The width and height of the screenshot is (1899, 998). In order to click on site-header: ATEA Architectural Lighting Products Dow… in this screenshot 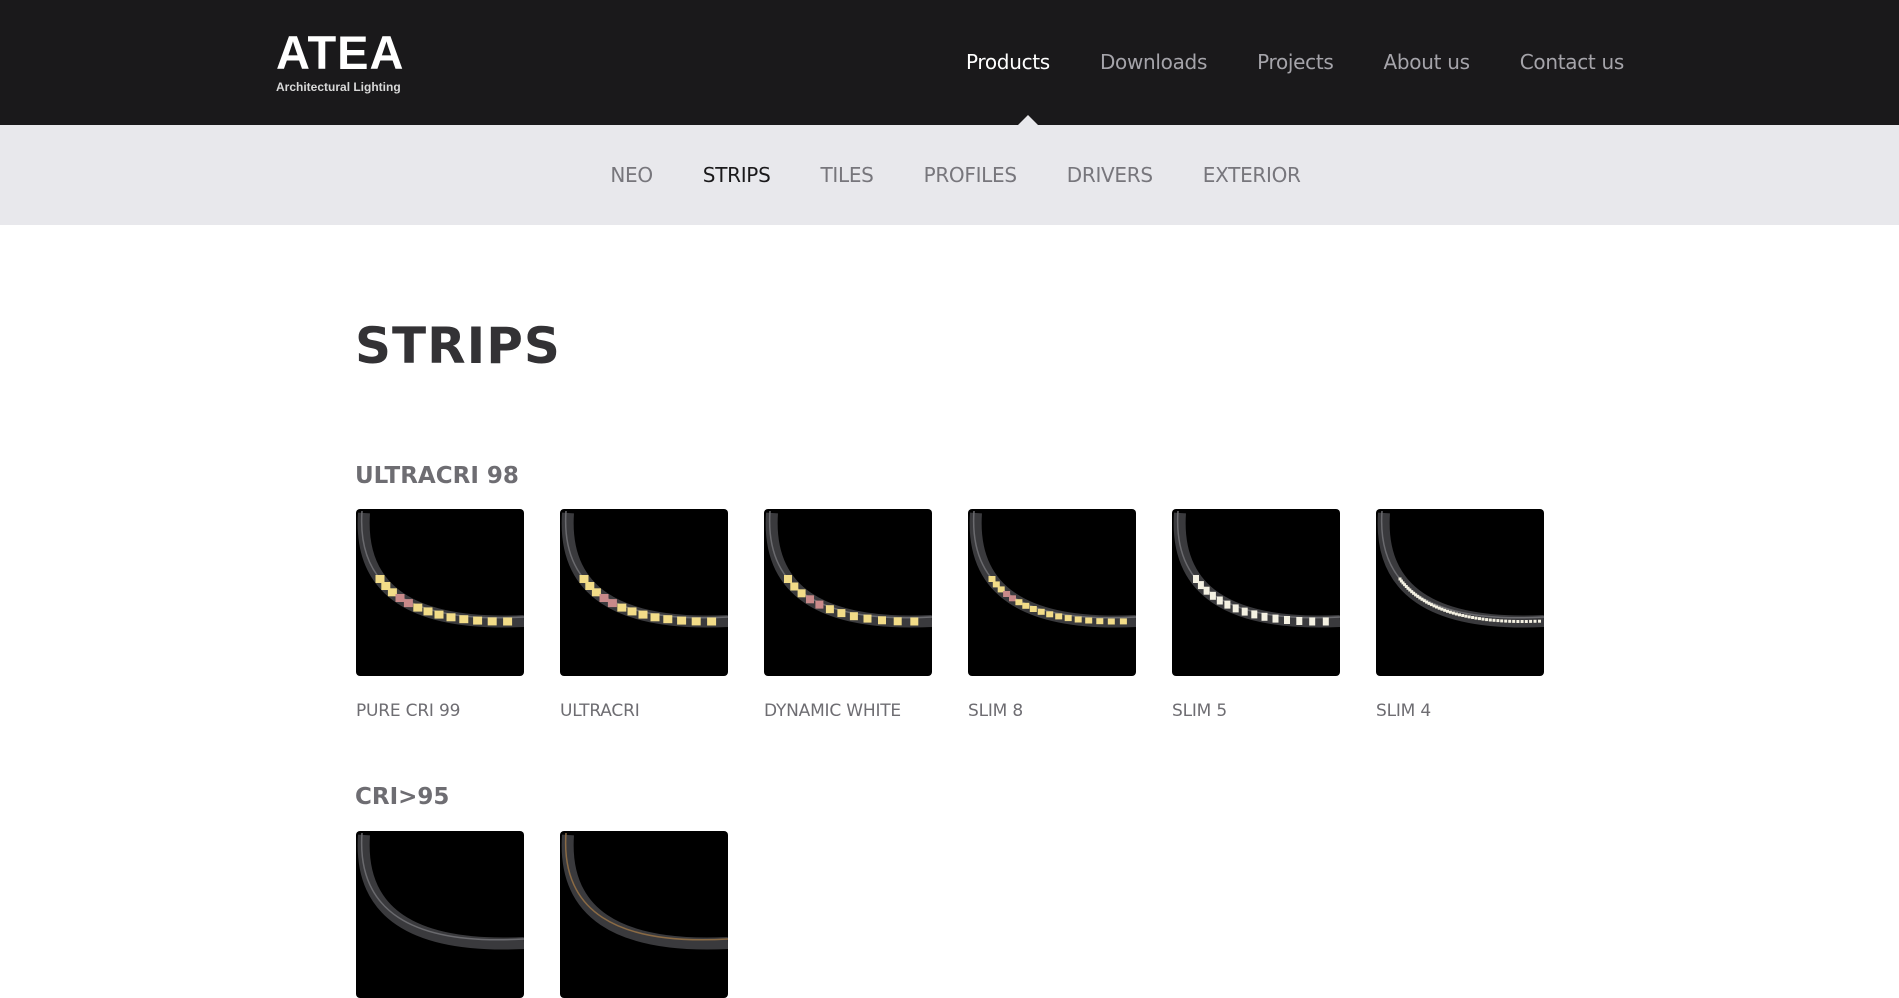, I will do `click(949, 62)`.